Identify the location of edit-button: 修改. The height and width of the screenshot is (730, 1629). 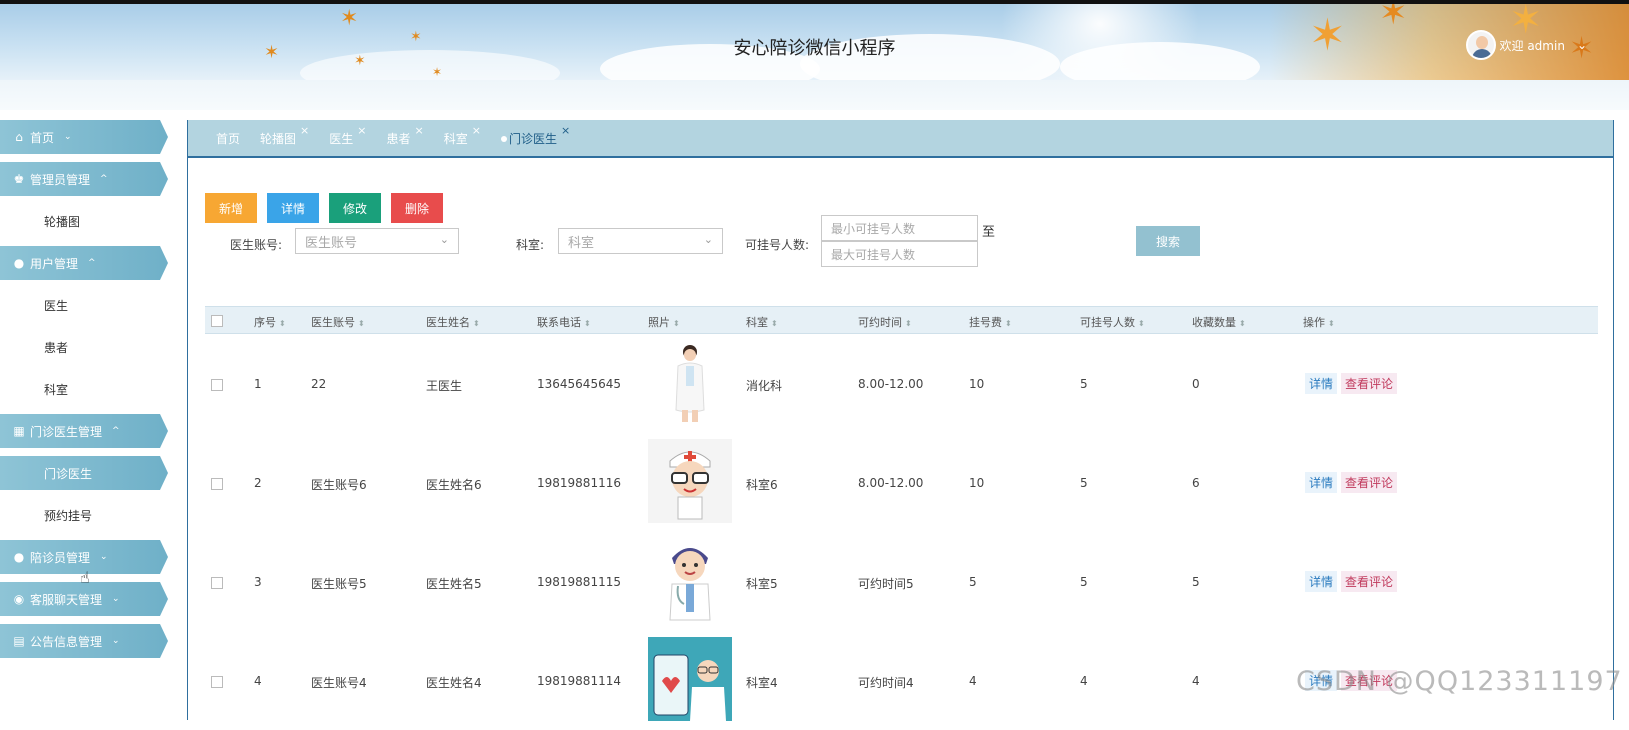
(355, 208).